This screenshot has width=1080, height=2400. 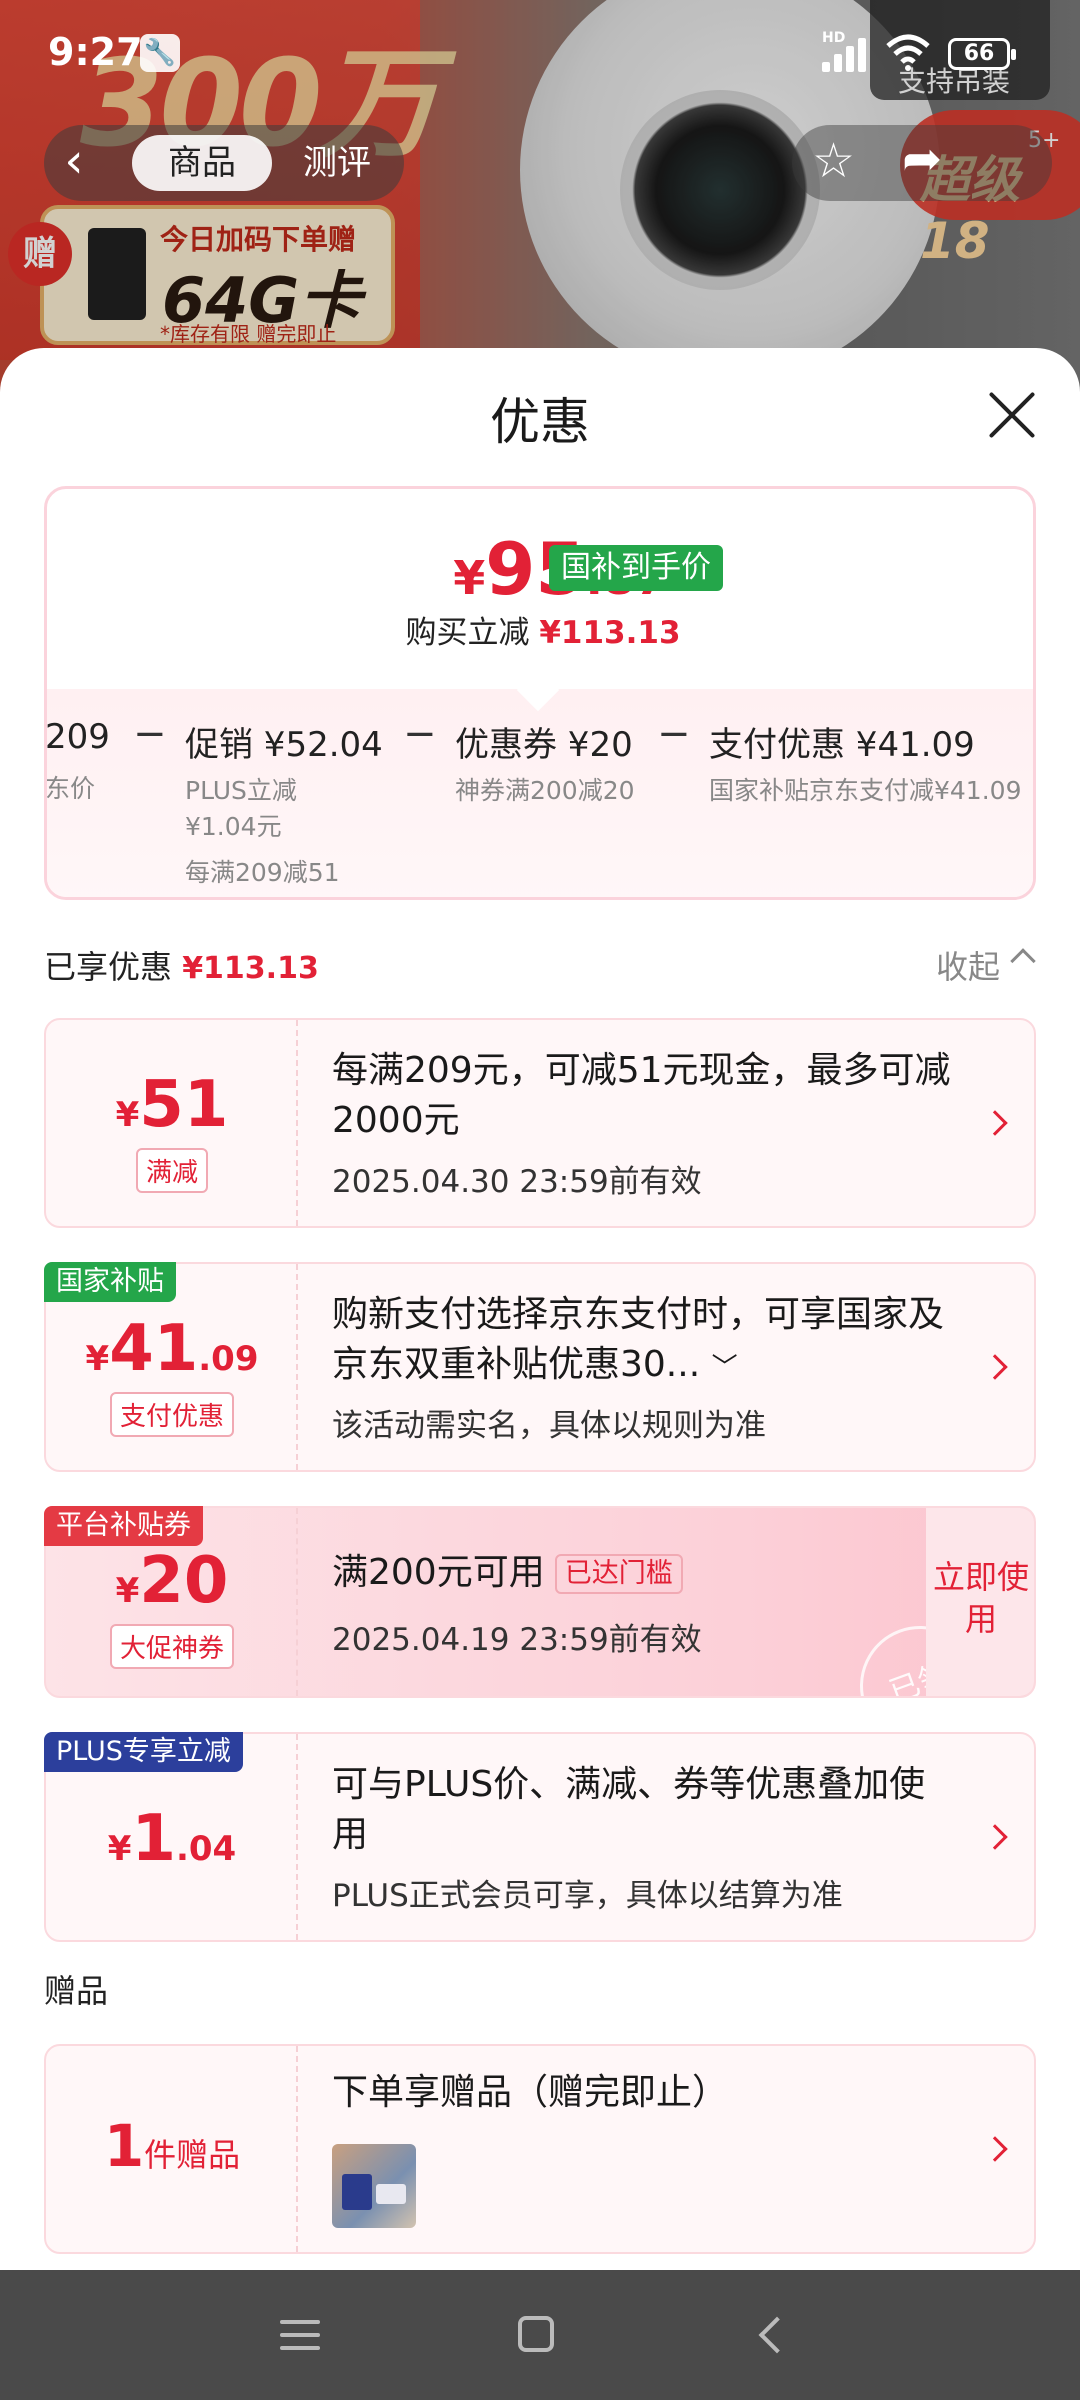 I want to click on product-navbar: ‹ 商品 测评 ☆ ➦, so click(x=537, y=163).